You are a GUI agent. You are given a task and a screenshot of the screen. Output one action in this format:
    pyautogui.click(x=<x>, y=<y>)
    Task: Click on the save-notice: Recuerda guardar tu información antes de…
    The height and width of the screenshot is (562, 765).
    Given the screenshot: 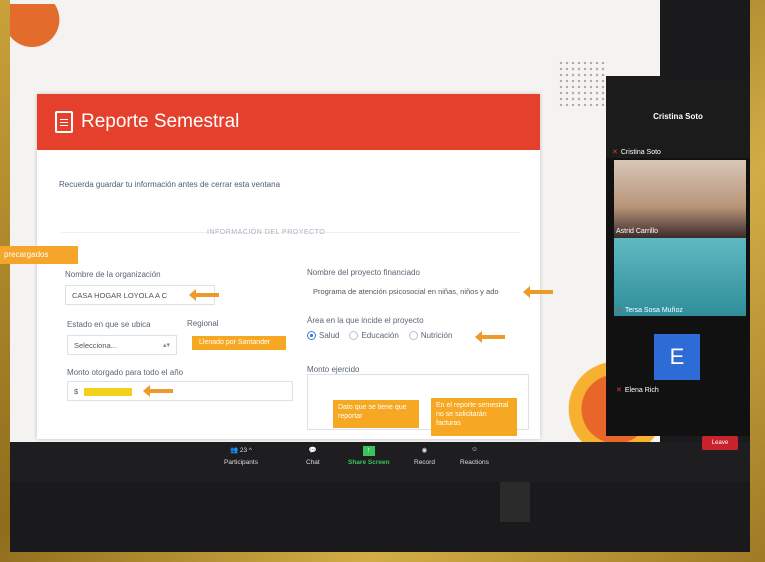 What is the action you would take?
    pyautogui.click(x=170, y=184)
    